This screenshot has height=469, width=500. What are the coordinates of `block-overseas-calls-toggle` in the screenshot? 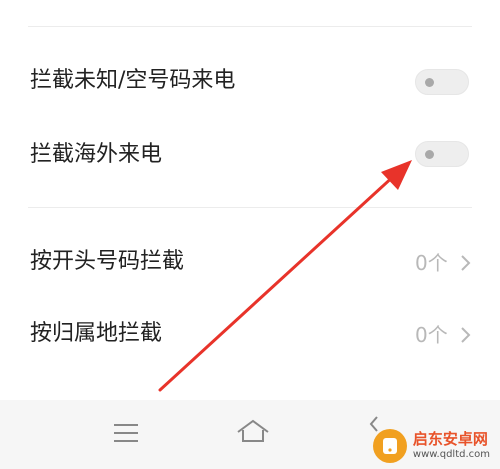 It's located at (442, 154).